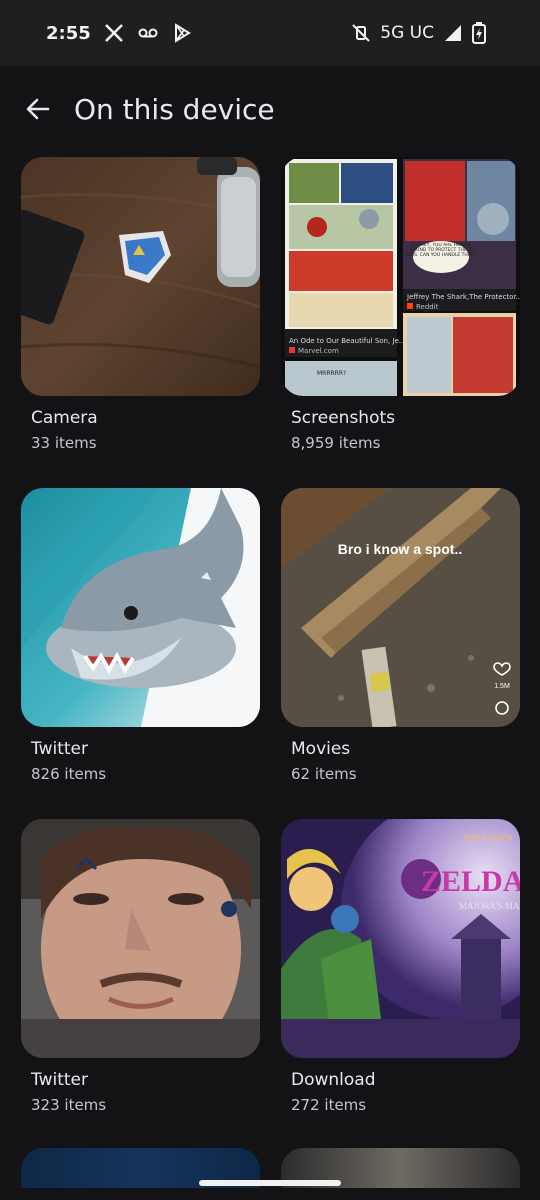 The width and height of the screenshot is (540, 1200). I want to click on caption-reddit: Reddit, so click(427, 307).